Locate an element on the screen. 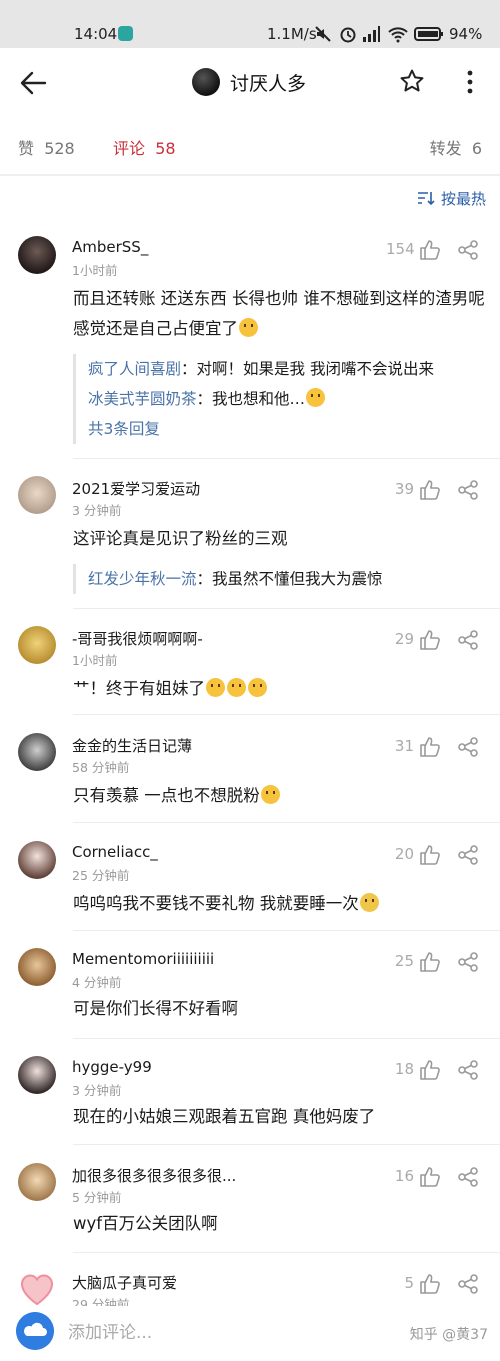 The width and height of the screenshot is (500, 1361). comments-count: 58 is located at coordinates (165, 148).